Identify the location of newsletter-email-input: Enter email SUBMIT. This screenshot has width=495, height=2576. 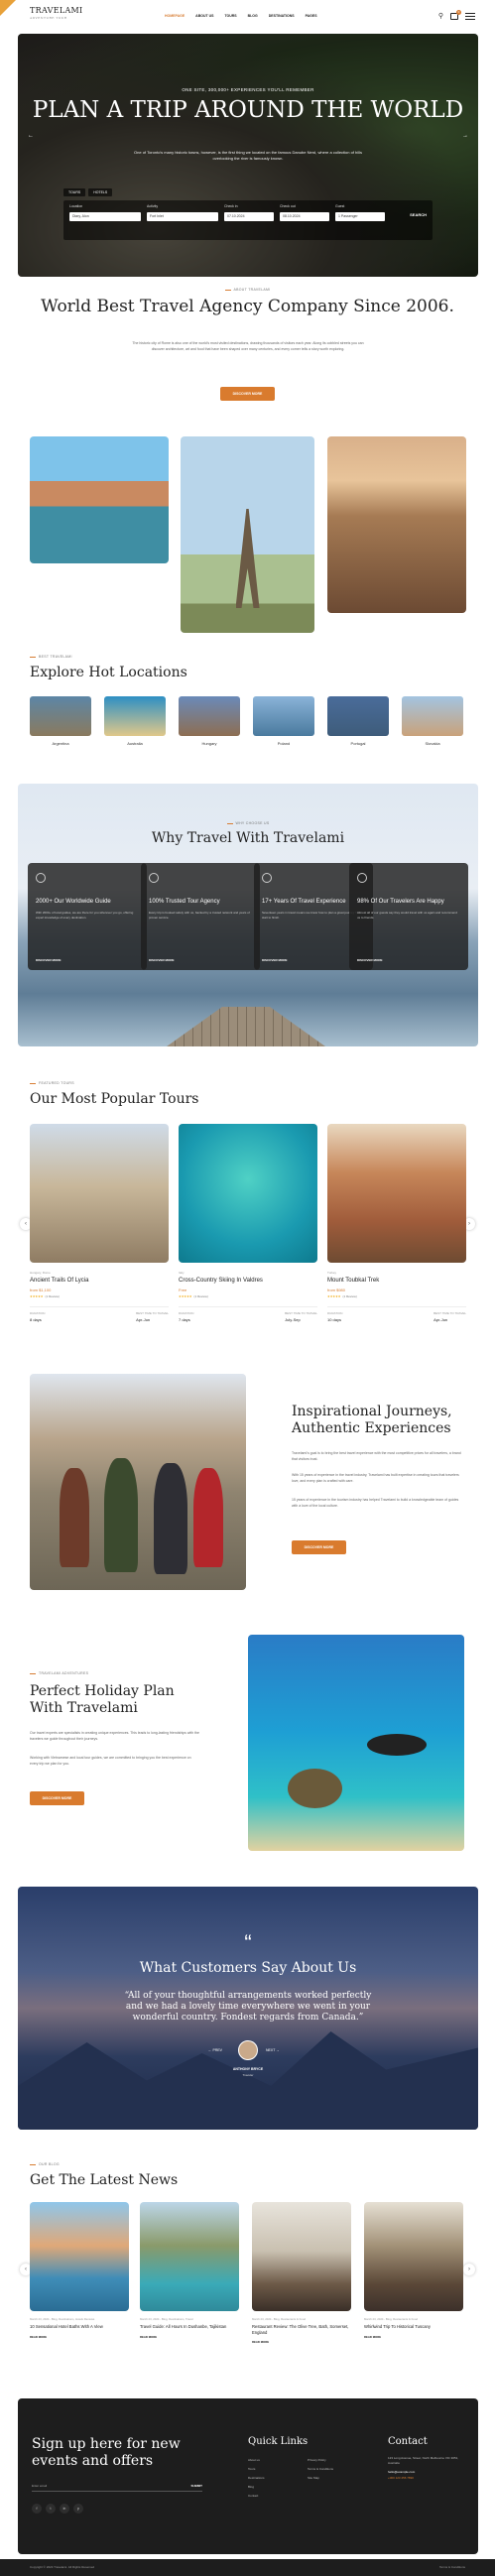
(117, 2488).